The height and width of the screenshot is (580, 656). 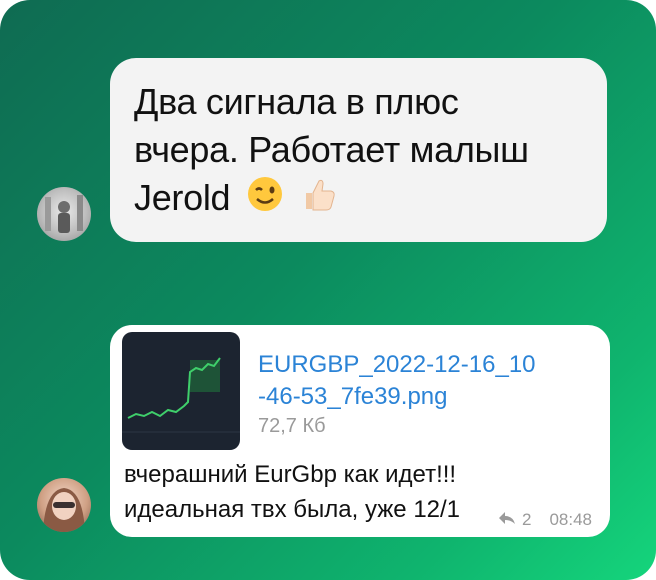 I want to click on attachment-file-name: EURGBP_2022-12-16_10 -46-53_7fe39.png, so click(x=418, y=381).